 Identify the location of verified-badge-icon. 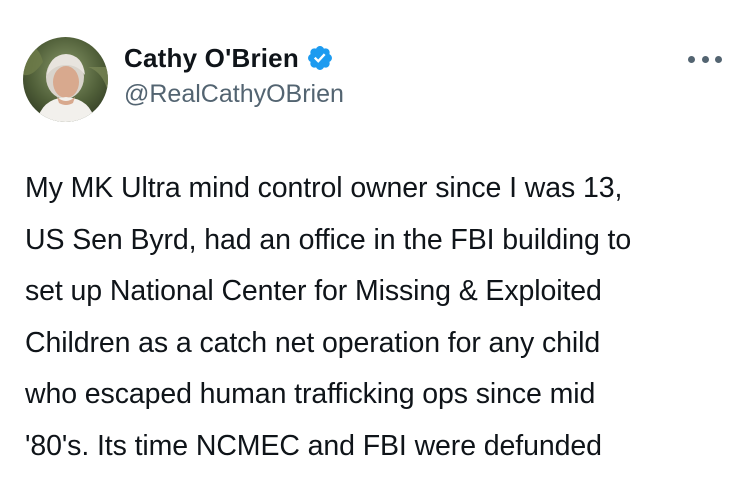
(320, 58).